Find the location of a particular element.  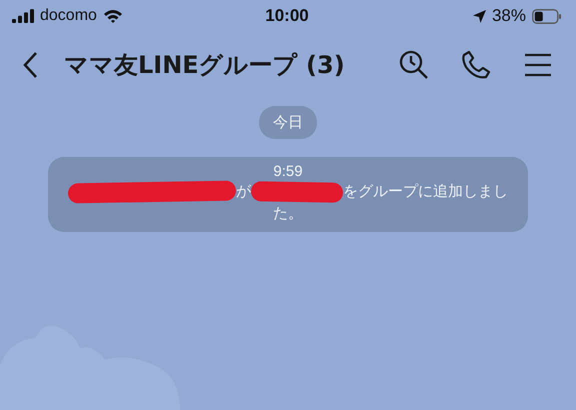

battery-percent: 38% is located at coordinates (509, 16).